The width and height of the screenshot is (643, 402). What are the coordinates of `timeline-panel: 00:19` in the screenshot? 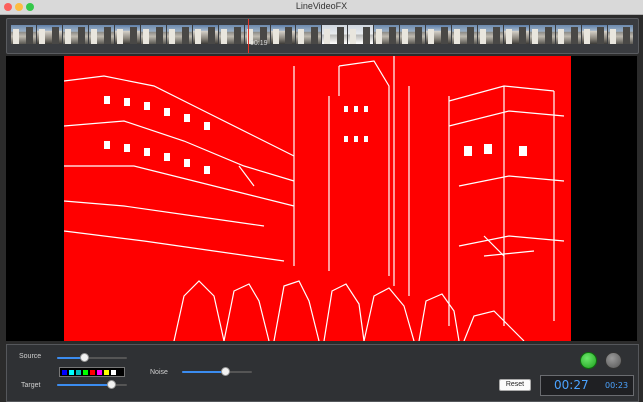 It's located at (322, 36).